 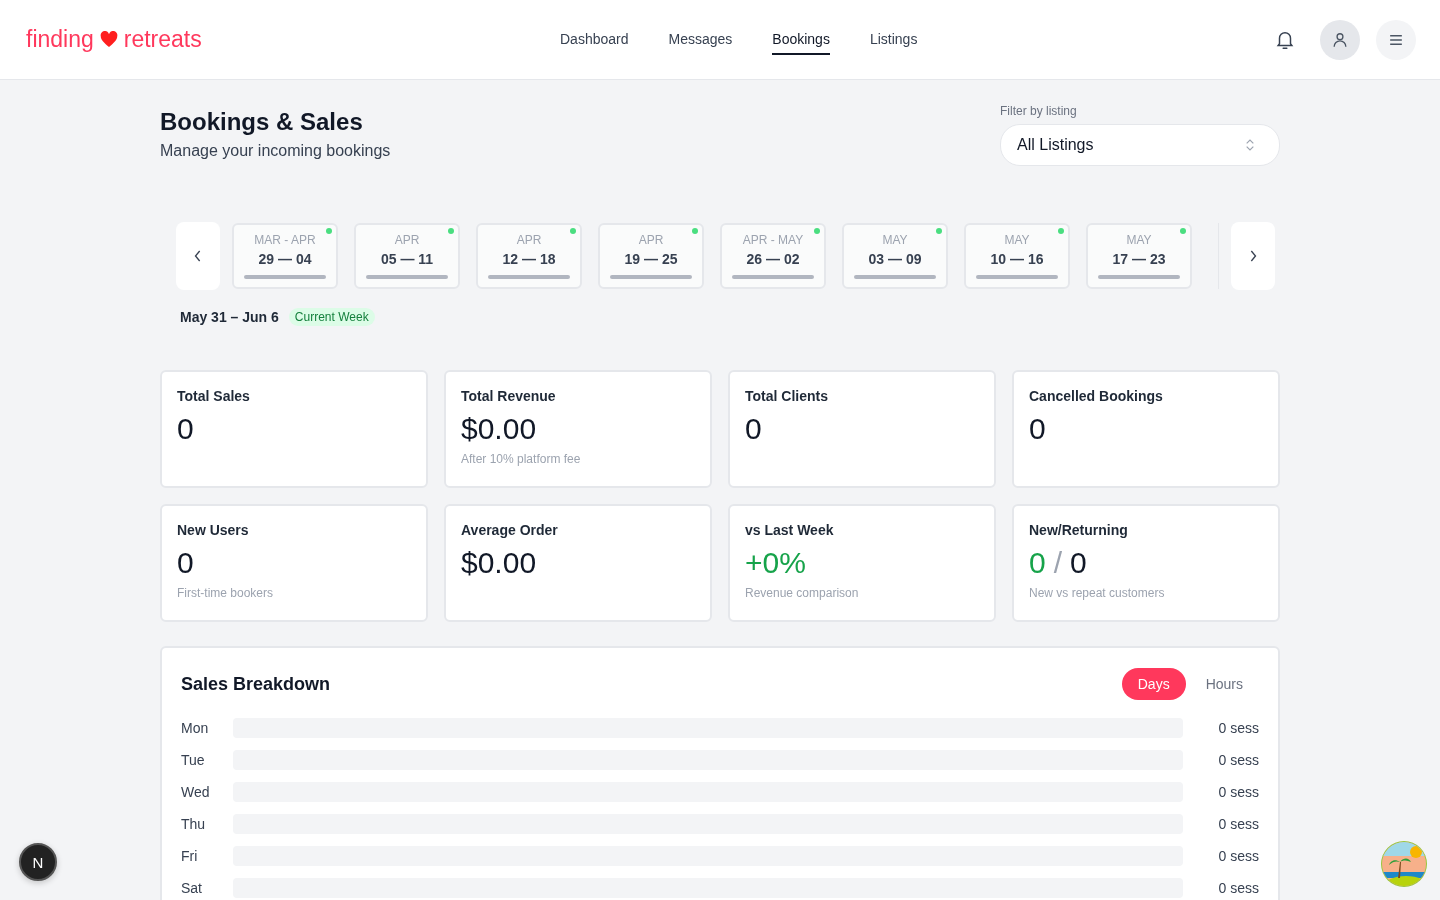 What do you see at coordinates (229, 317) in the screenshot?
I see `current-week-range: May 31 – Jun 6` at bounding box center [229, 317].